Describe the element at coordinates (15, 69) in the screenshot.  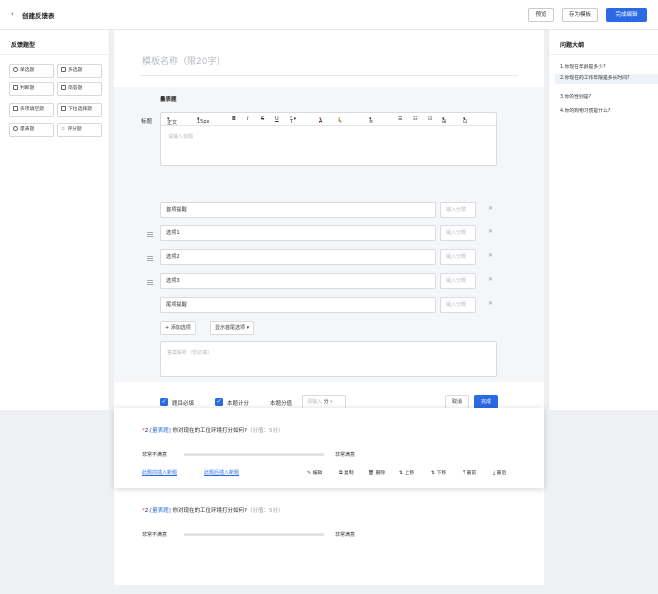
I see `radio-icon` at that location.